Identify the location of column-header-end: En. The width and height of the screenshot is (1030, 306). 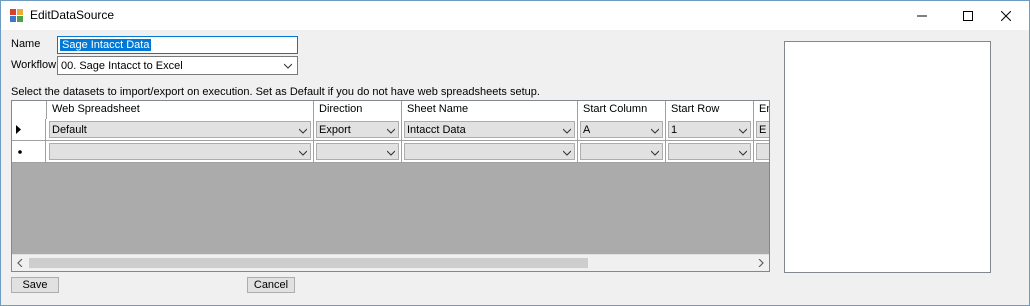
(761, 110).